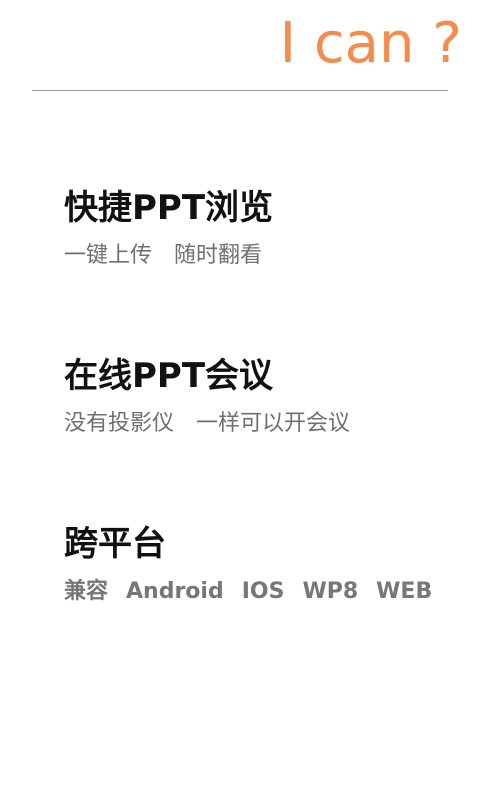 The image size is (480, 800). Describe the element at coordinates (259, 229) in the screenshot. I see `feature-quick-ppt-browse: 快捷PPT浏览 一键上传 随时翻看` at that location.